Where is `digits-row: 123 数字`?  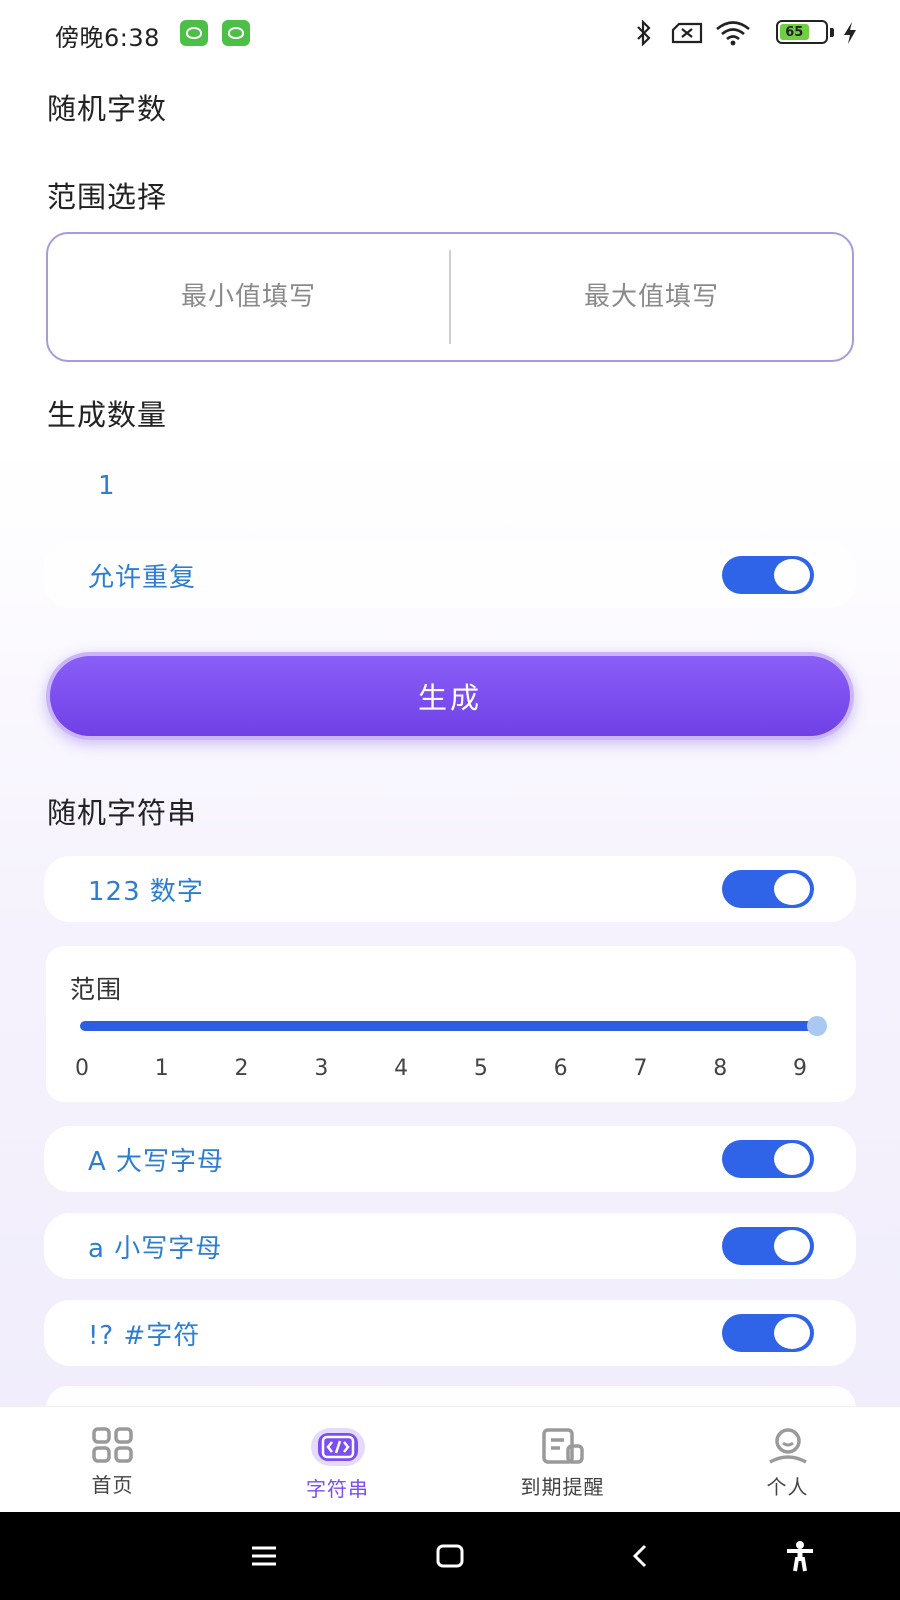
digits-row: 123 数字 is located at coordinates (450, 889).